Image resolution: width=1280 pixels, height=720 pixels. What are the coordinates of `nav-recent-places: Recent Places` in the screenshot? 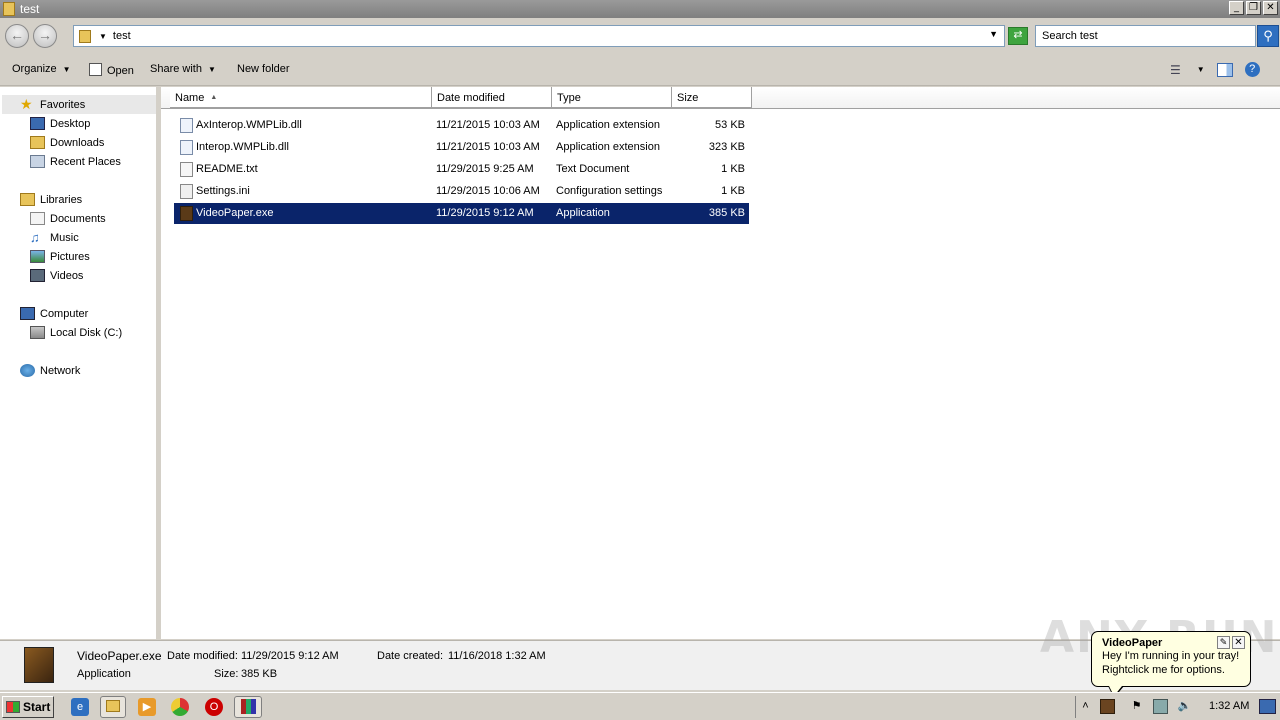 It's located at (75, 161).